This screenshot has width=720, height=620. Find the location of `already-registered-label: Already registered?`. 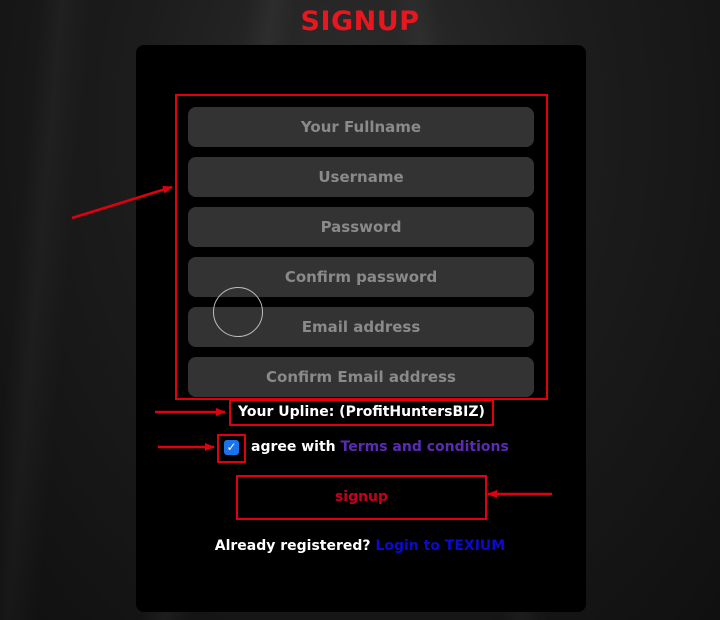

already-registered-label: Already registered? is located at coordinates (295, 546).